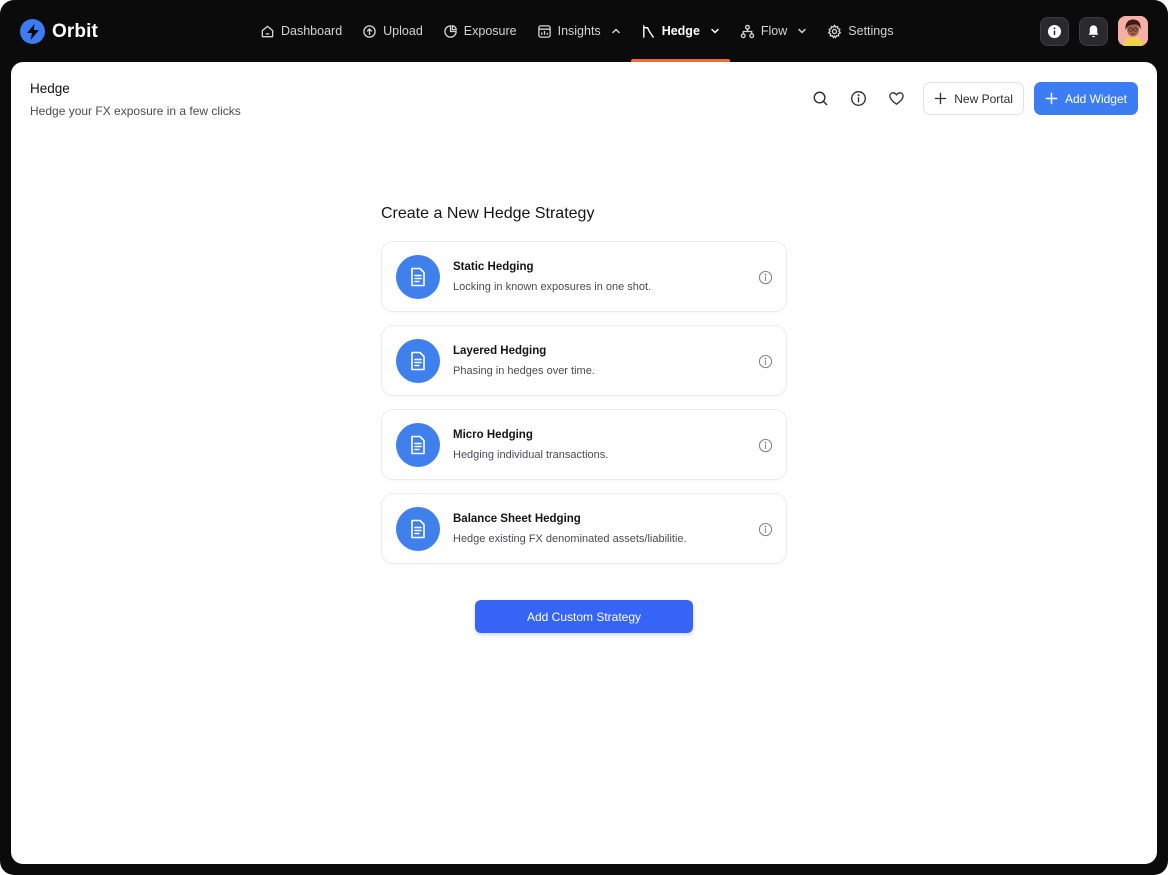  What do you see at coordinates (524, 371) in the screenshot?
I see `strategy-description: Phasing in hedges over time.` at bounding box center [524, 371].